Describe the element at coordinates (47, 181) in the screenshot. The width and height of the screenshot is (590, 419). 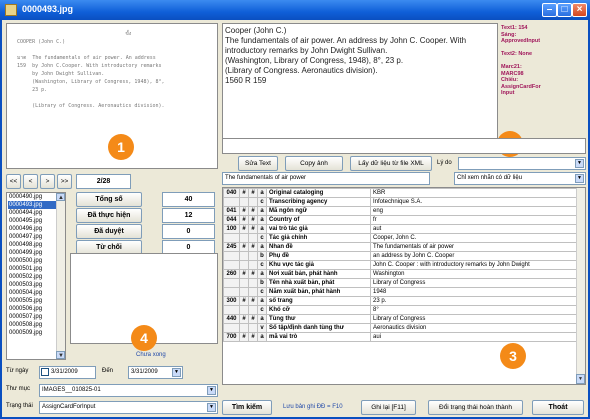
I see `next-record-button: >` at that location.